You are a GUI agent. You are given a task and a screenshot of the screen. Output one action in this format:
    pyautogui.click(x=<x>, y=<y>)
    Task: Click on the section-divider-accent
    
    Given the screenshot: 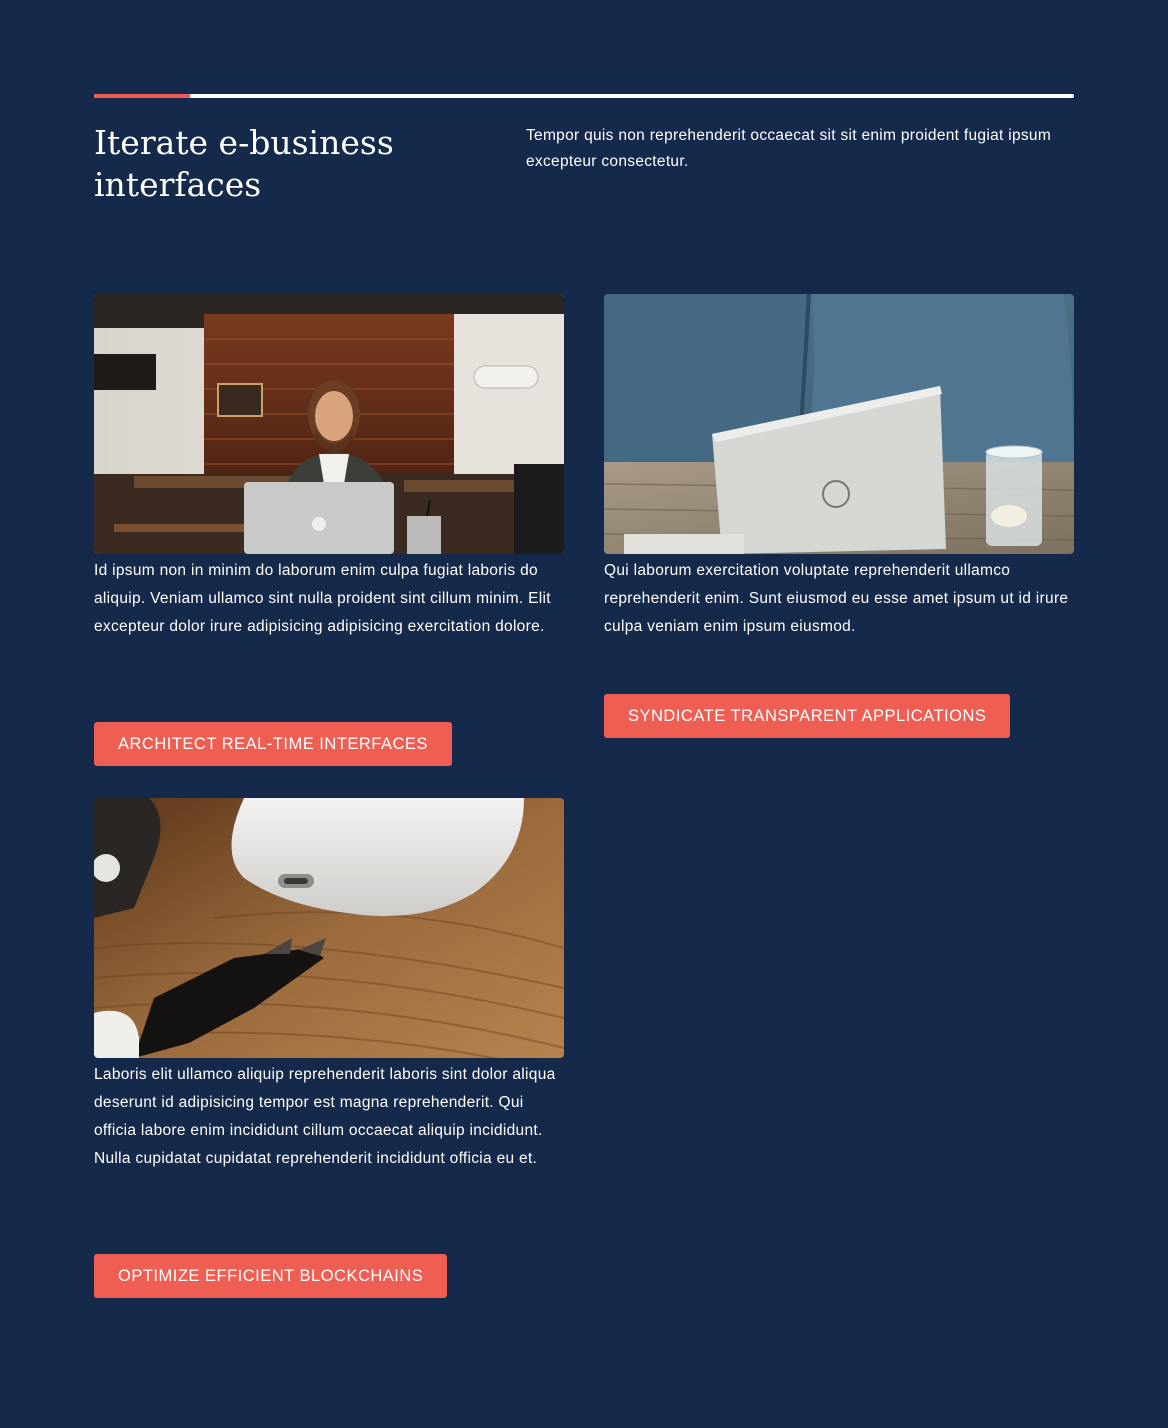 What is the action you would take?
    pyautogui.click(x=142, y=96)
    